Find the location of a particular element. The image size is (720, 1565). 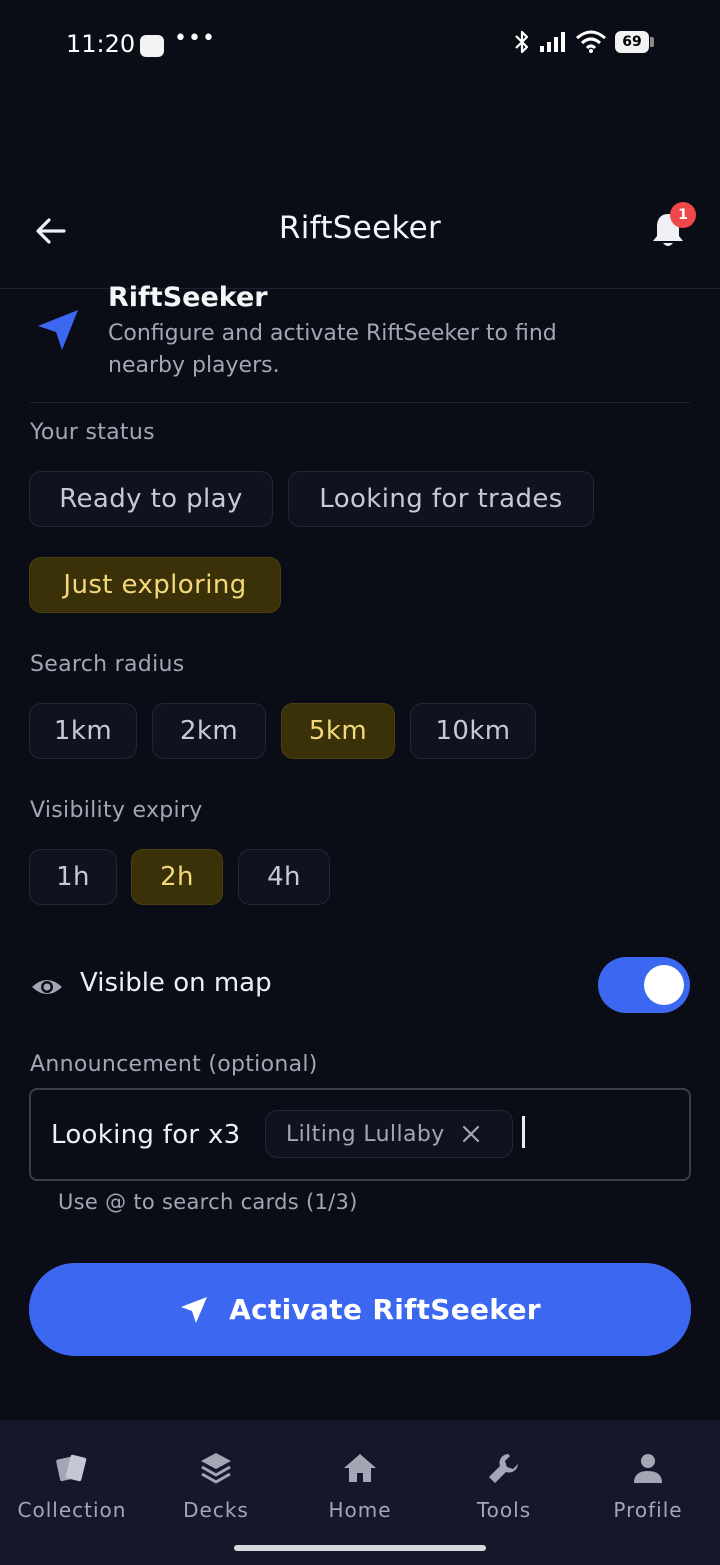

visible-on-map-toggle is located at coordinates (644, 985).